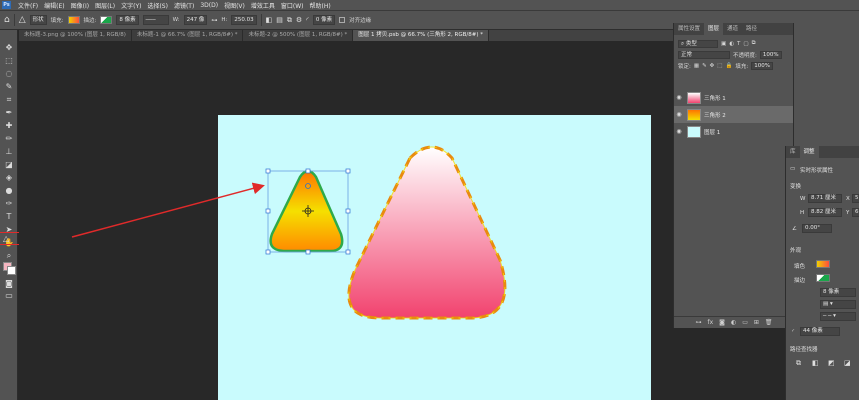  I want to click on stroke-align-select: ▤ ▾, so click(838, 304).